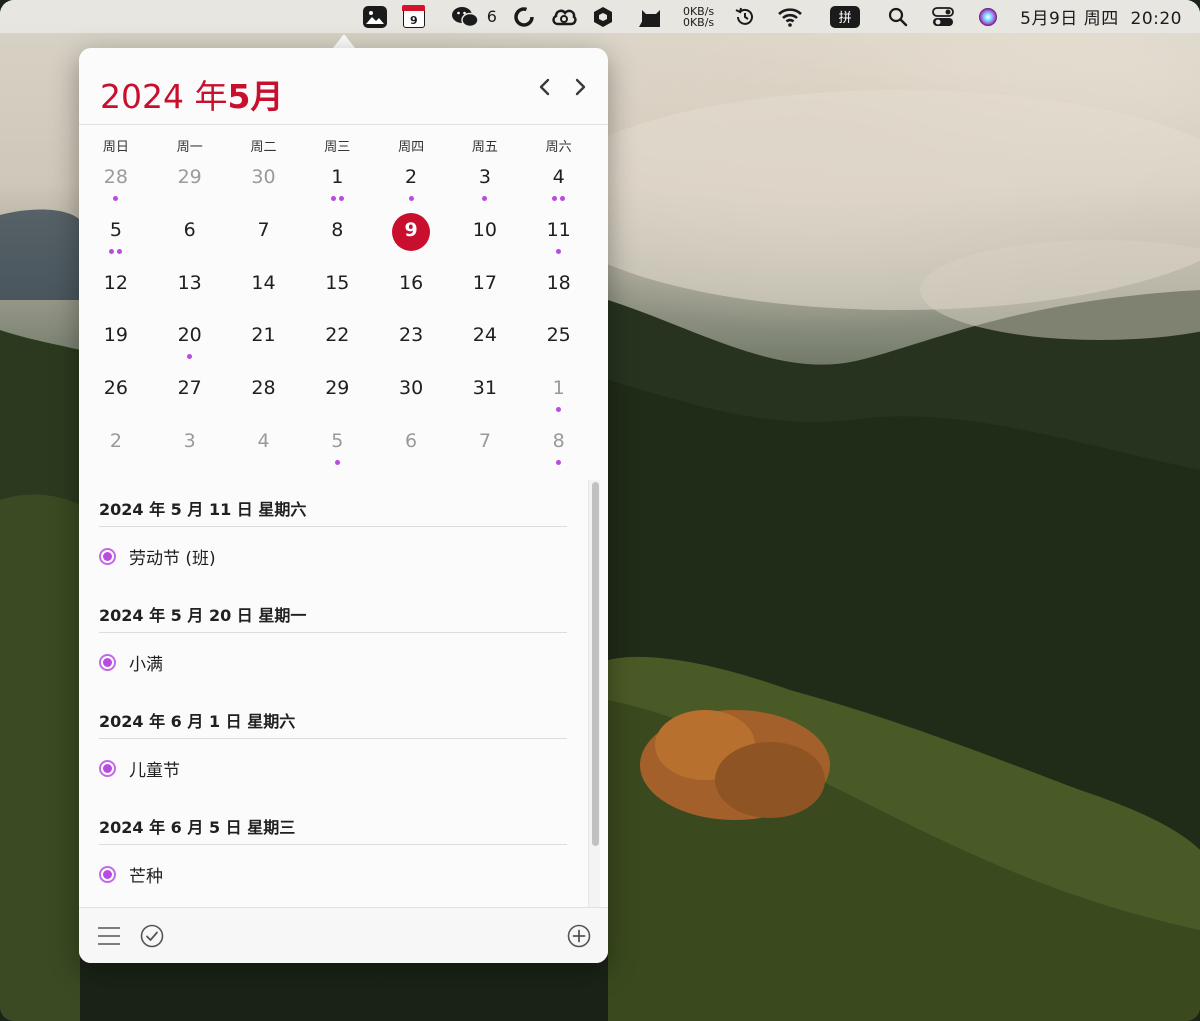  I want to click on list-icon, so click(109, 936).